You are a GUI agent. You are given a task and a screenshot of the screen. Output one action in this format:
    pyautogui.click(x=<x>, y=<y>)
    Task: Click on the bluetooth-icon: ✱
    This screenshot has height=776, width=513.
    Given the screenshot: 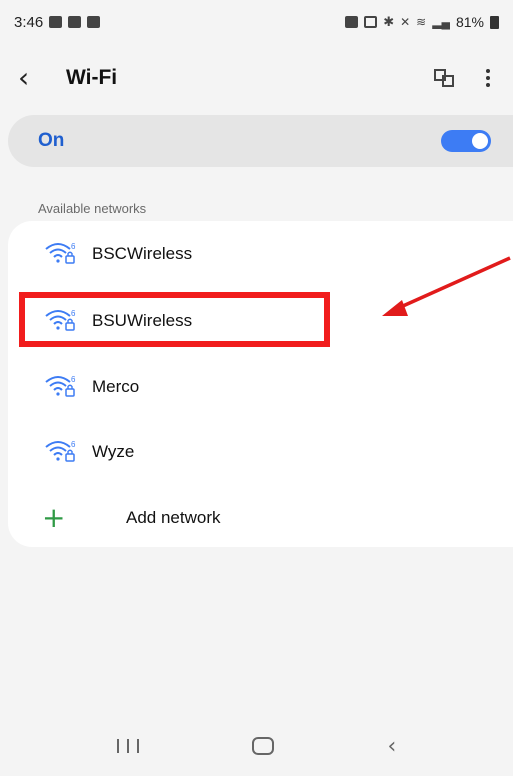 What is the action you would take?
    pyautogui.click(x=389, y=21)
    